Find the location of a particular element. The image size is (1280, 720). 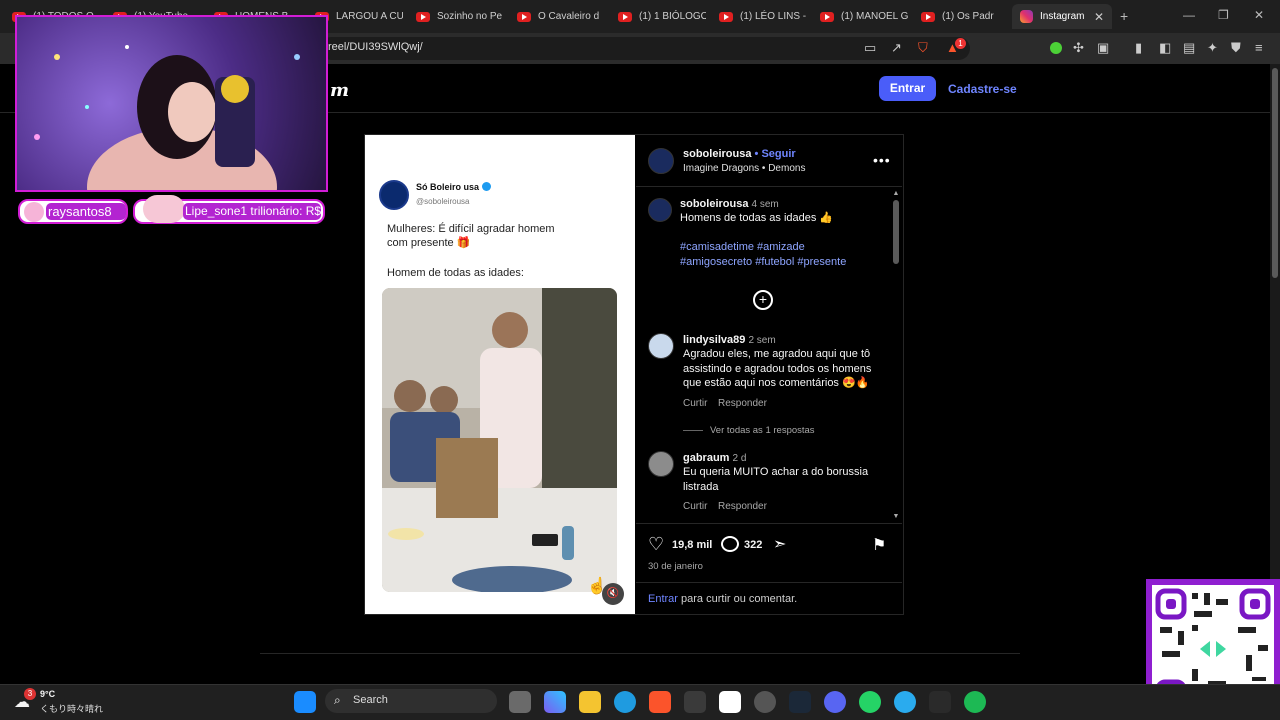

search-box is located at coordinates (411, 701).